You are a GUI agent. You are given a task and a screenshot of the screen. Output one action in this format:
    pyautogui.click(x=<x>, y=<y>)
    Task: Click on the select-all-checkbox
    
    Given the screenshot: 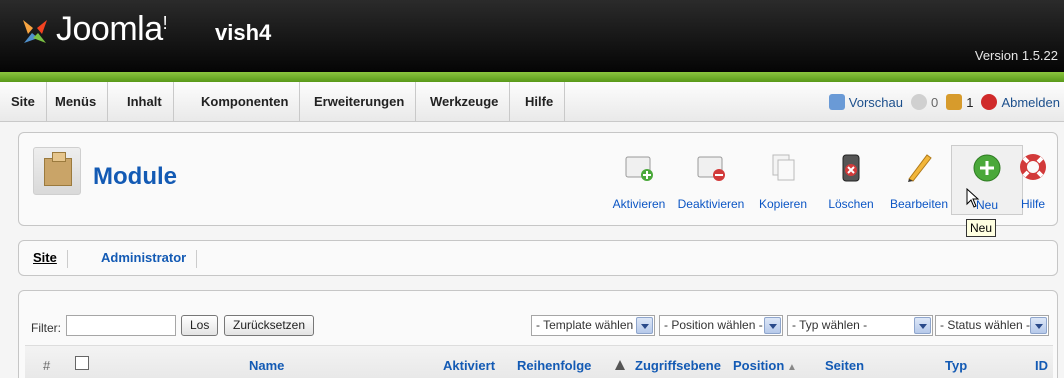 What is the action you would take?
    pyautogui.click(x=82, y=363)
    